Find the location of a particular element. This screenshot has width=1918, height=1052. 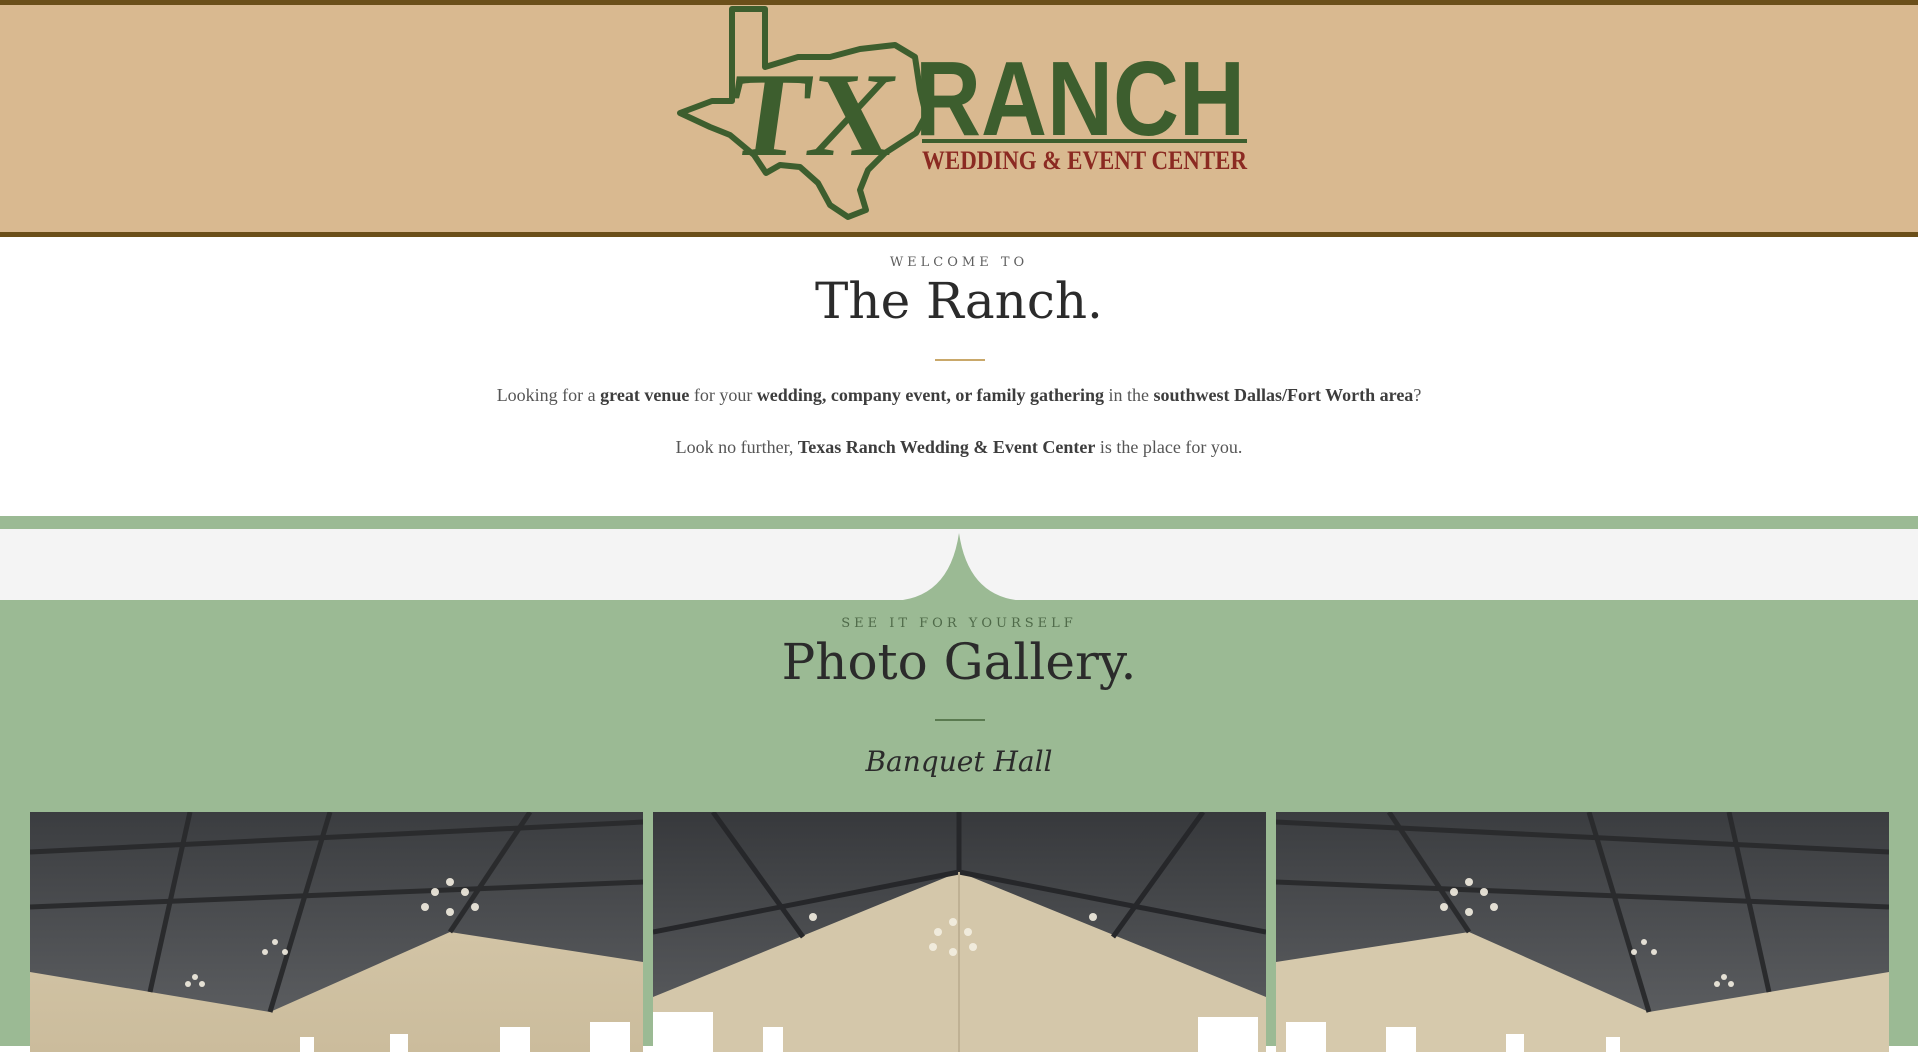

gallery-divider is located at coordinates (960, 720).